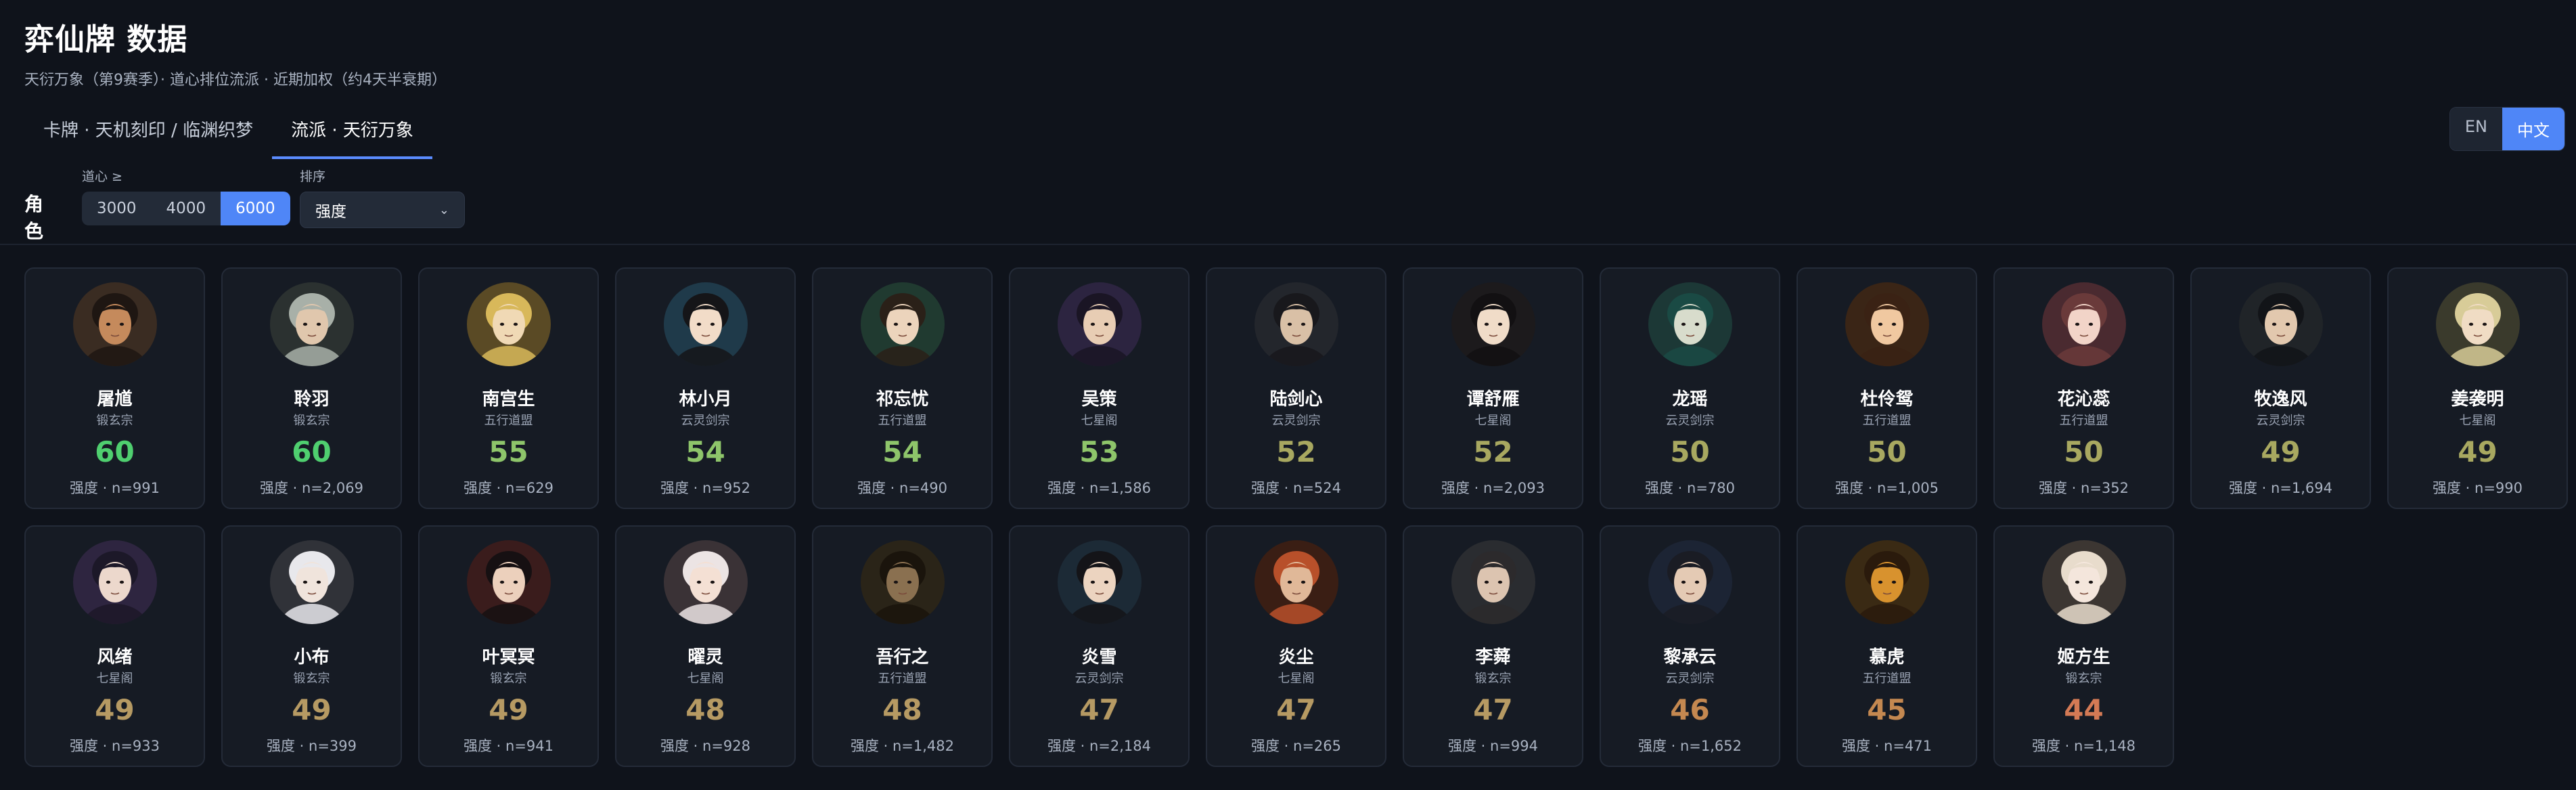  I want to click on tab-archetypes: 流派 · 天衍万象, so click(352, 133).